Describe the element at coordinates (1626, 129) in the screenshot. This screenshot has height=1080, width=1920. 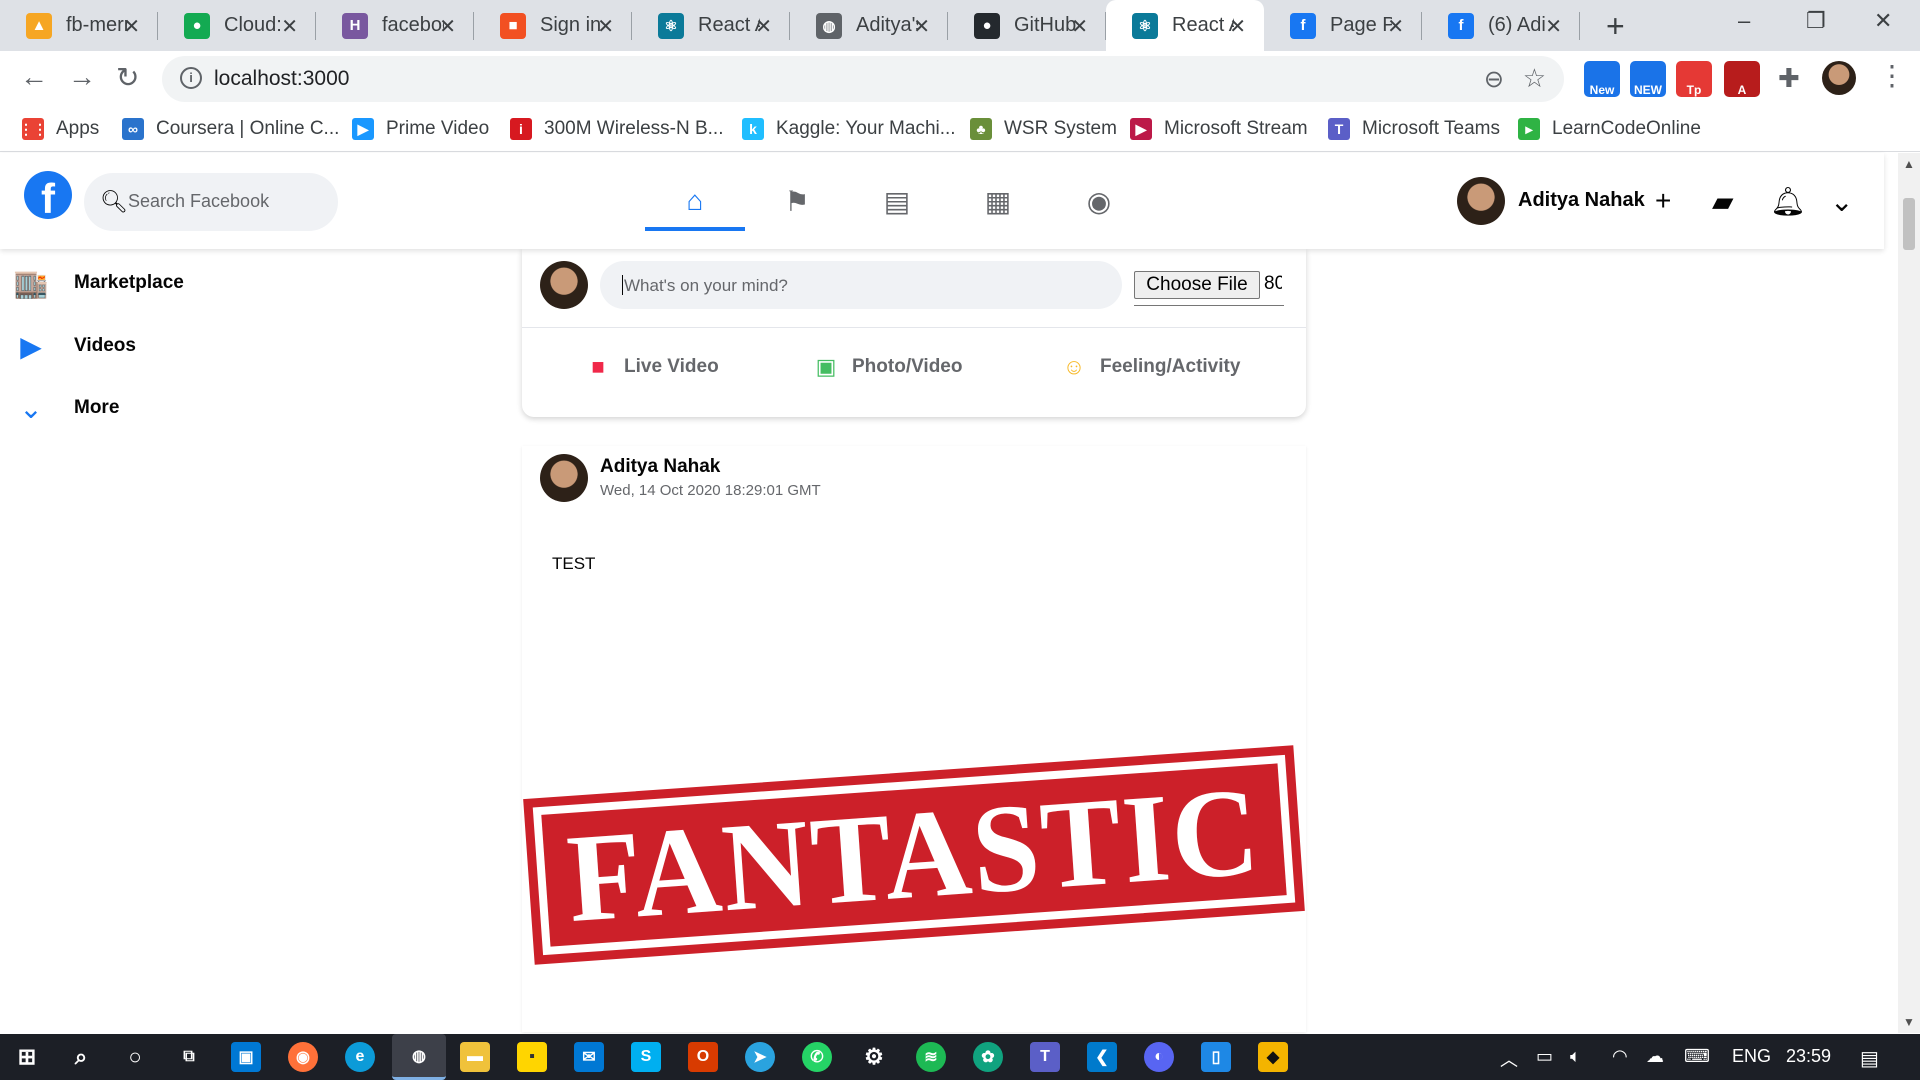
I see `bookmark-label: LearnCodeOnline` at that location.